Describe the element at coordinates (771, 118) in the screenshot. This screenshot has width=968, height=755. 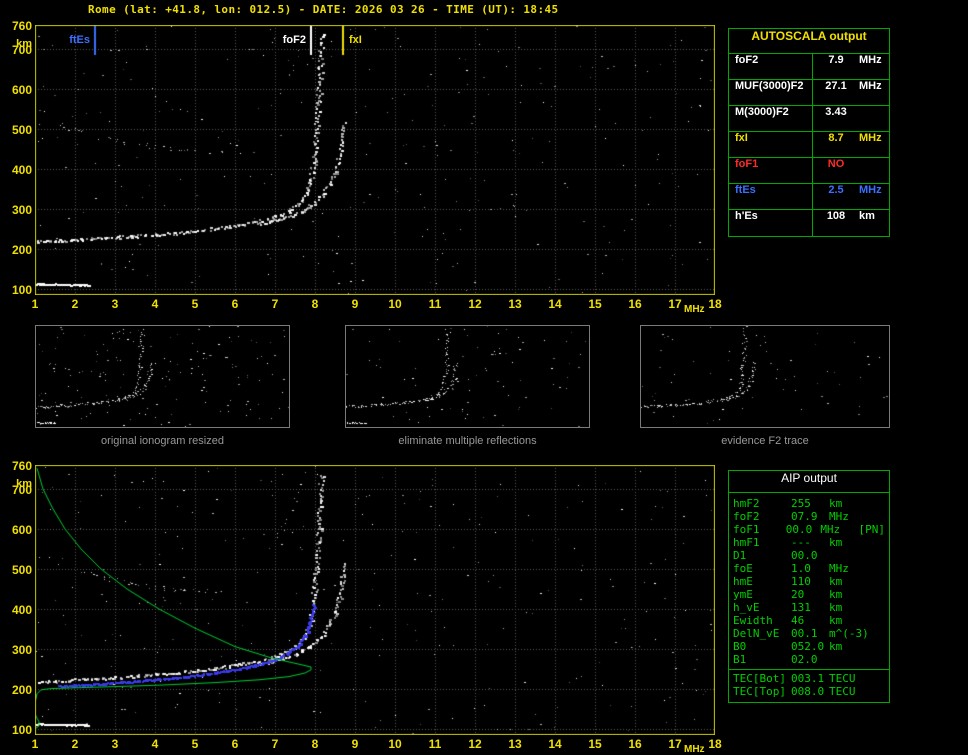
I see `autoscala-param-label: M(3000)F2` at that location.